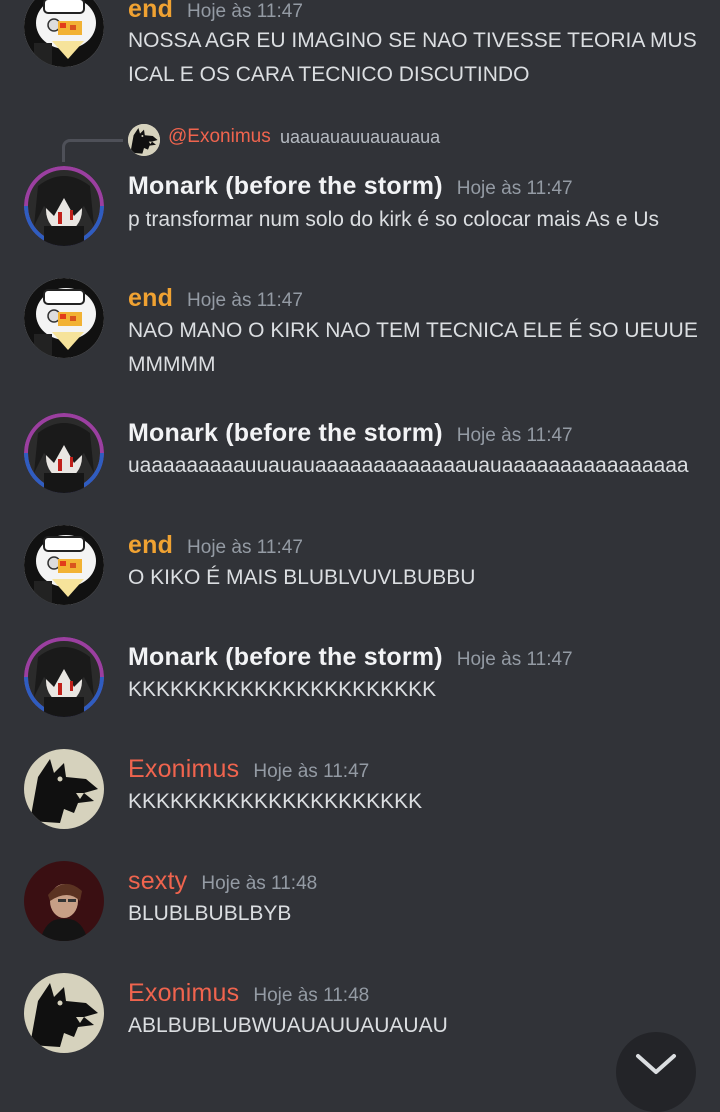 The height and width of the screenshot is (1112, 720). Describe the element at coordinates (360, 137) in the screenshot. I see `reply-preview-text: uaauauauuauauaua` at that location.